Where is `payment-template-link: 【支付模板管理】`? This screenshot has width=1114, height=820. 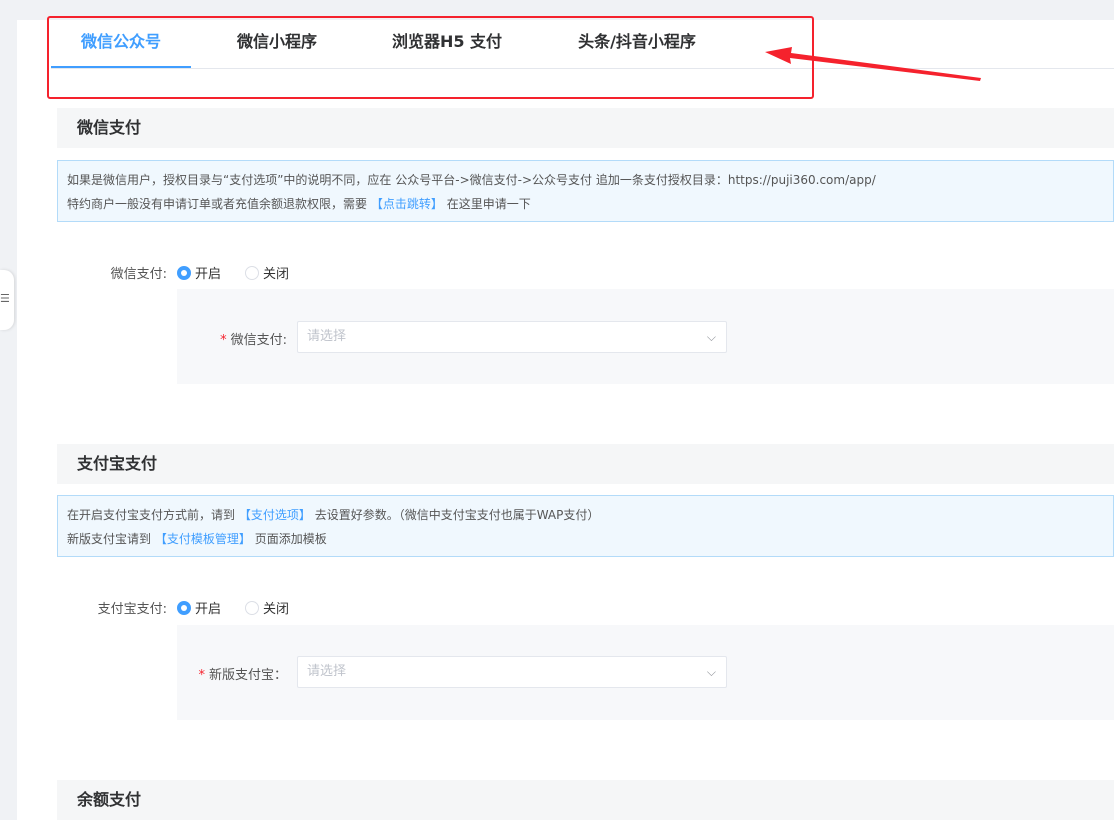 payment-template-link: 【支付模板管理】 is located at coordinates (203, 539).